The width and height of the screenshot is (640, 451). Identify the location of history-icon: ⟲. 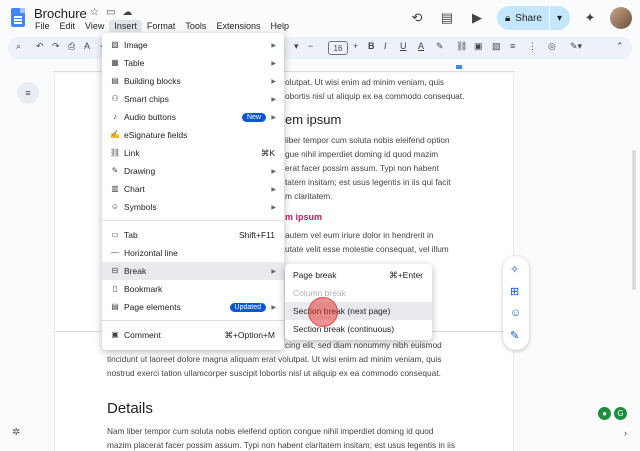
(417, 18).